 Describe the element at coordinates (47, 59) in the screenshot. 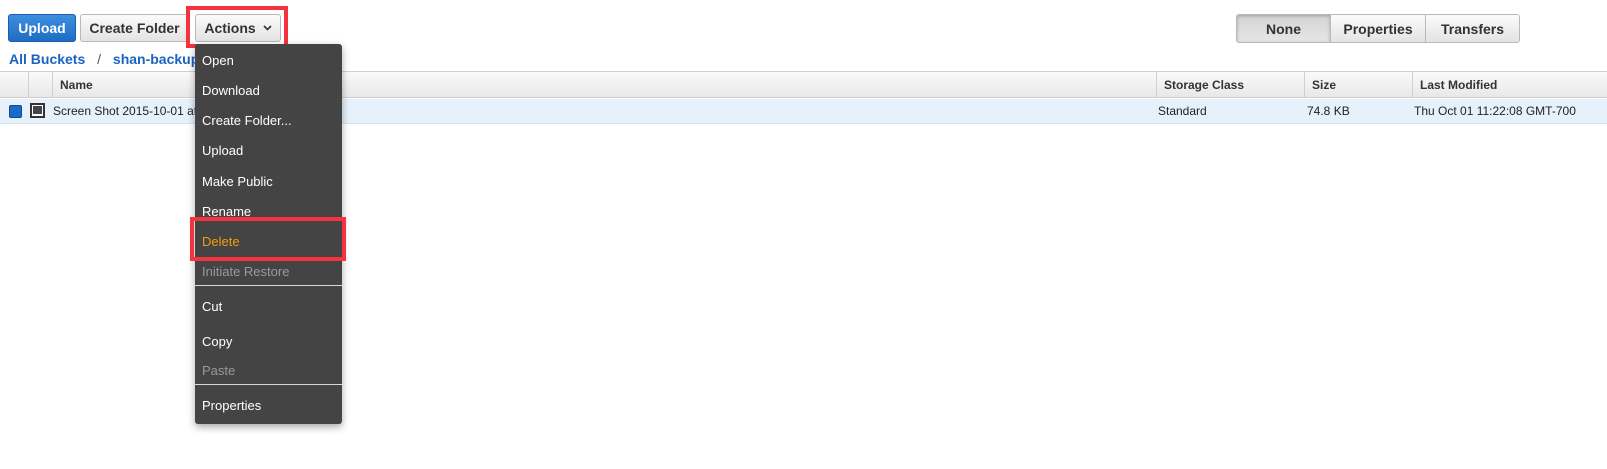

I see `breadcrumb-all-buckets: All Buckets` at that location.